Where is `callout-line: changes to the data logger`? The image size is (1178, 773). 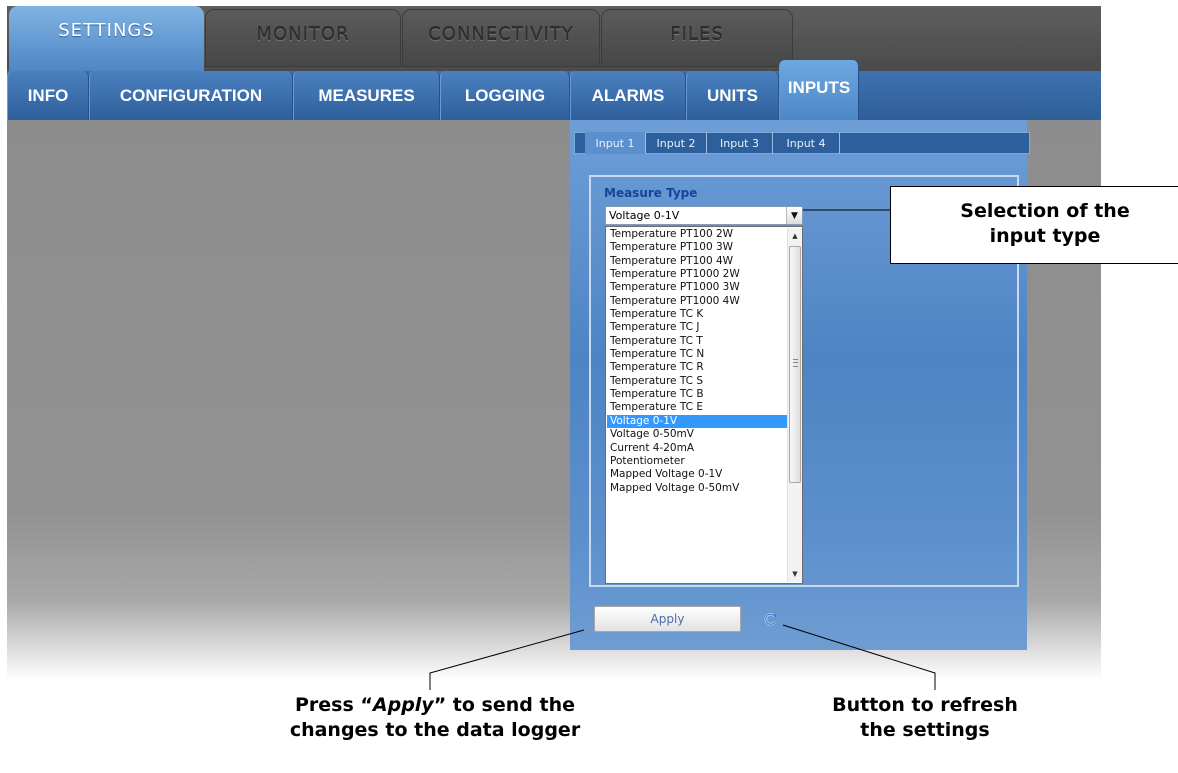
callout-line: changes to the data logger is located at coordinates (435, 730).